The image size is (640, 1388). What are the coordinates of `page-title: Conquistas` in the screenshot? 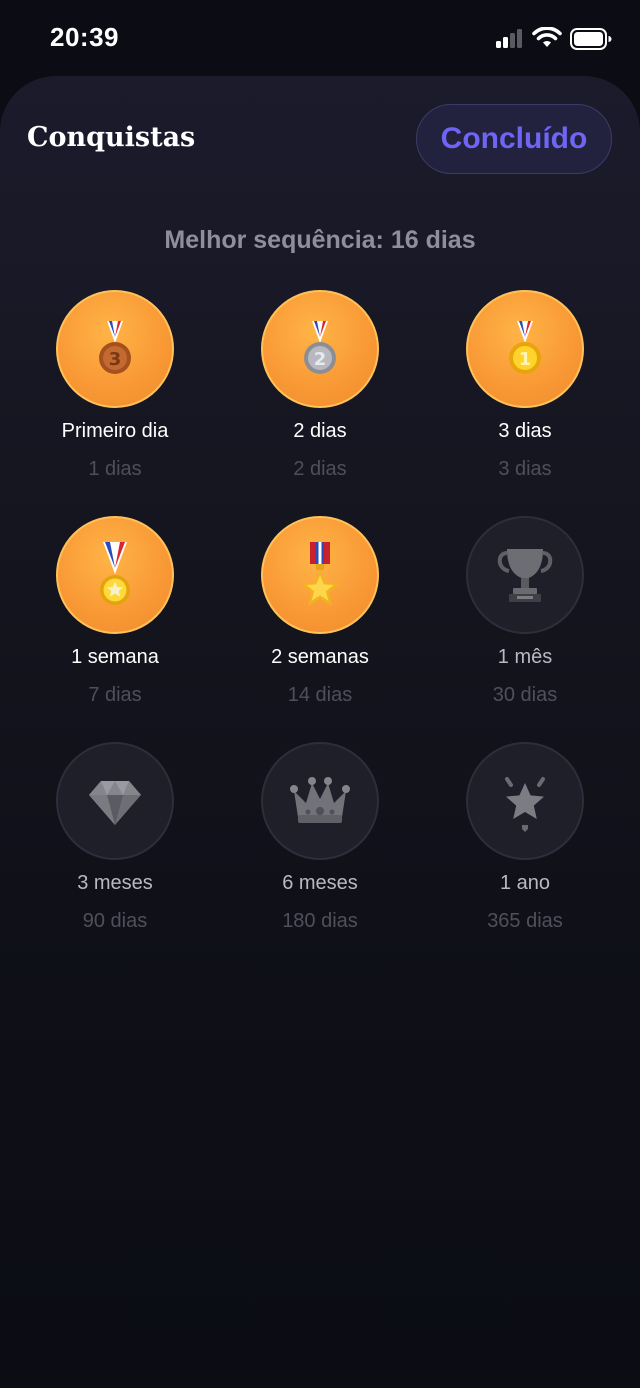 It's located at (111, 137).